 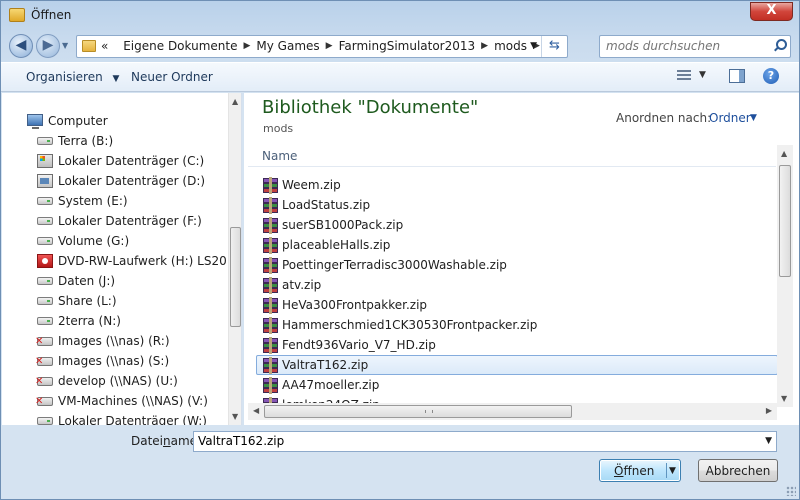 I want to click on filename-input, so click(x=473, y=441).